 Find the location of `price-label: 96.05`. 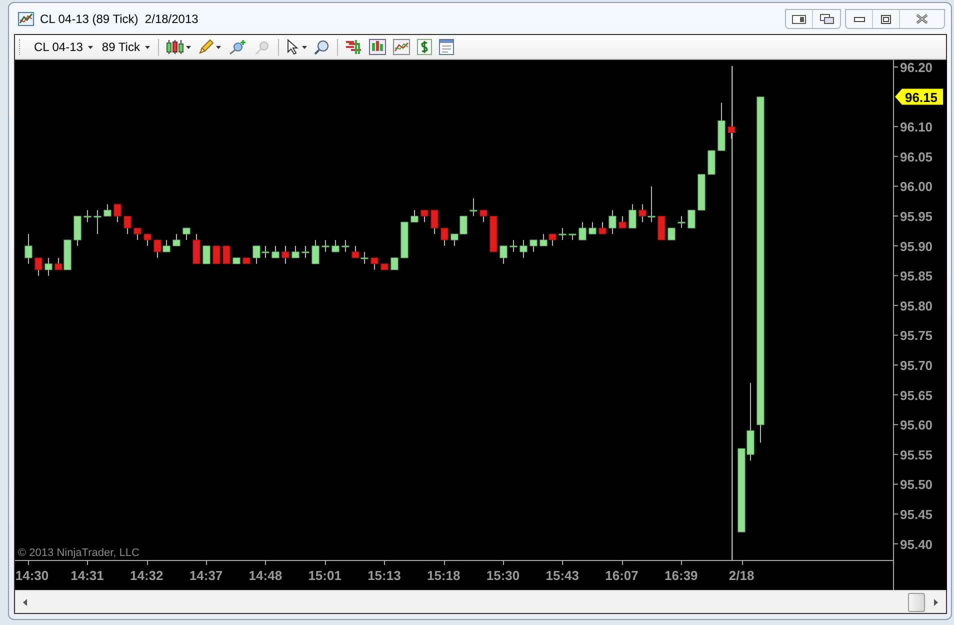

price-label: 96.05 is located at coordinates (916, 156).